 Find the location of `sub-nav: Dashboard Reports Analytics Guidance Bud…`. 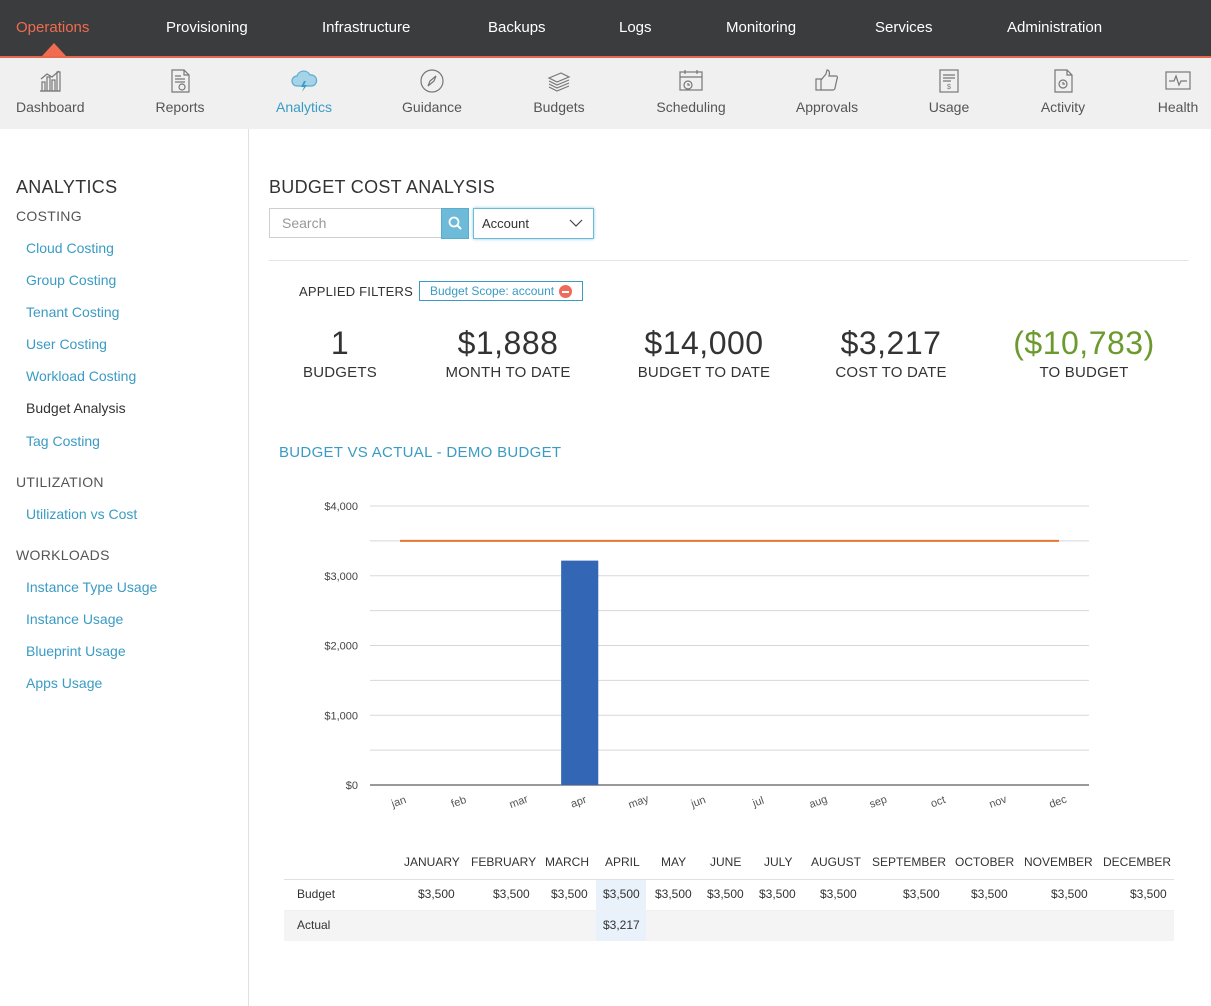

sub-nav: Dashboard Reports Analytics Guidance Bud… is located at coordinates (605, 93).